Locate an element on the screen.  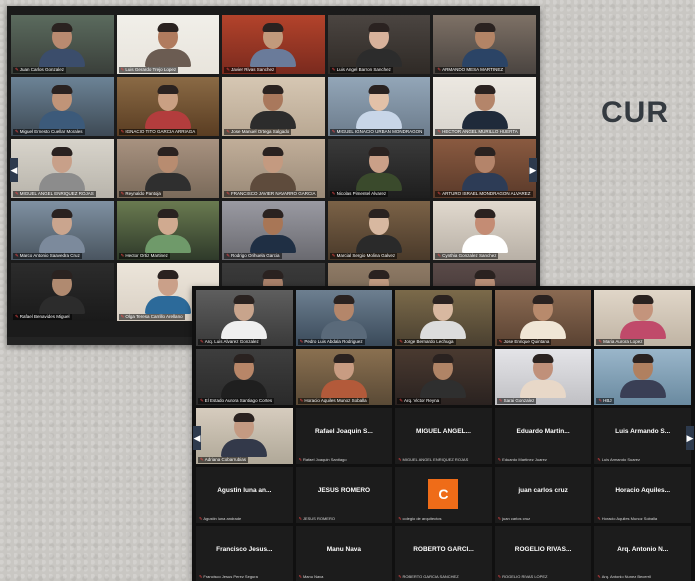
participant-name: Juan Carlos Gonzalez is located at coordinates (42, 69).